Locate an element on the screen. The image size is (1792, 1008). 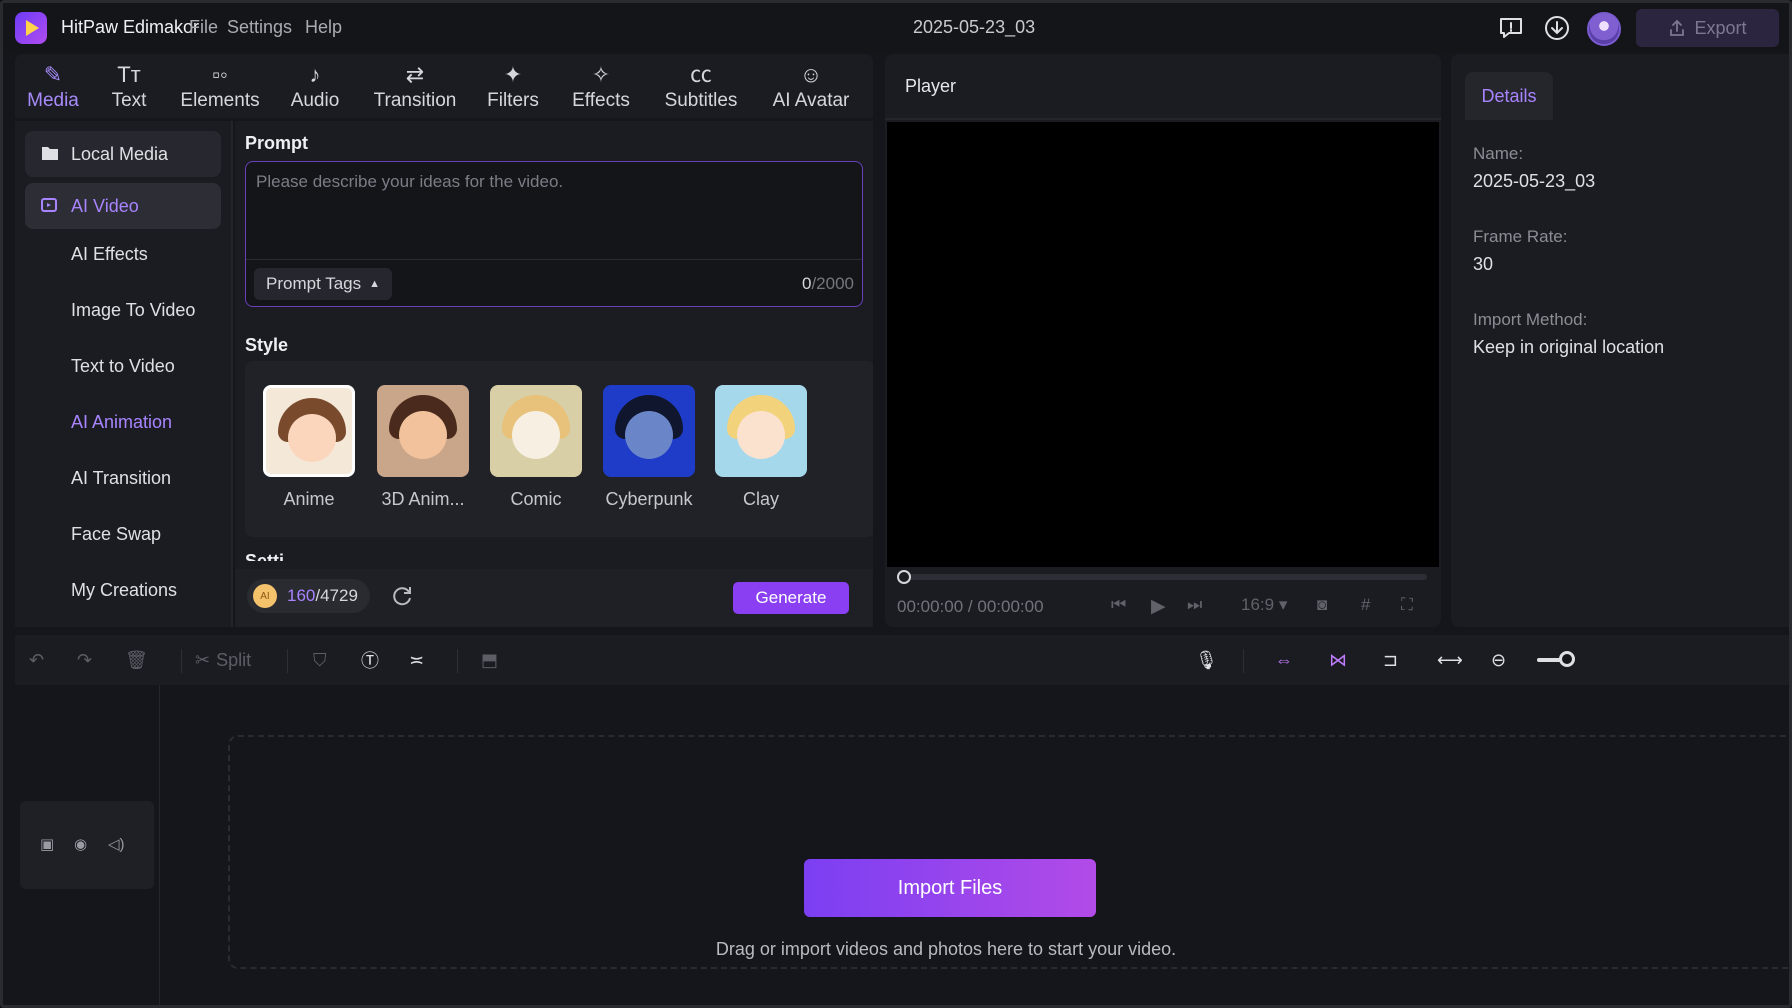
next-frame-icon: ⏭ is located at coordinates (1194, 605).